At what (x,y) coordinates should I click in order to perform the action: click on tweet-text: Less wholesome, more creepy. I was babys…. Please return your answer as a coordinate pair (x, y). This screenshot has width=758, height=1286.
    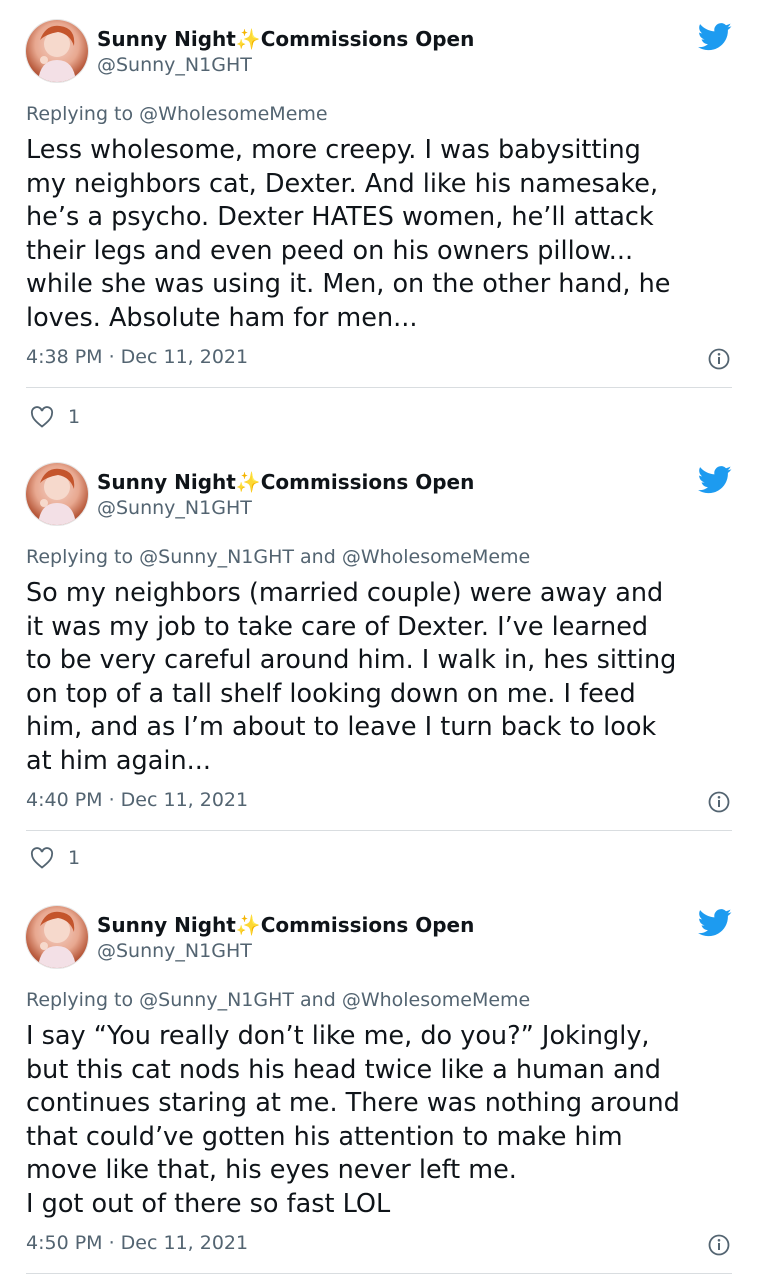
    Looking at the image, I should click on (348, 234).